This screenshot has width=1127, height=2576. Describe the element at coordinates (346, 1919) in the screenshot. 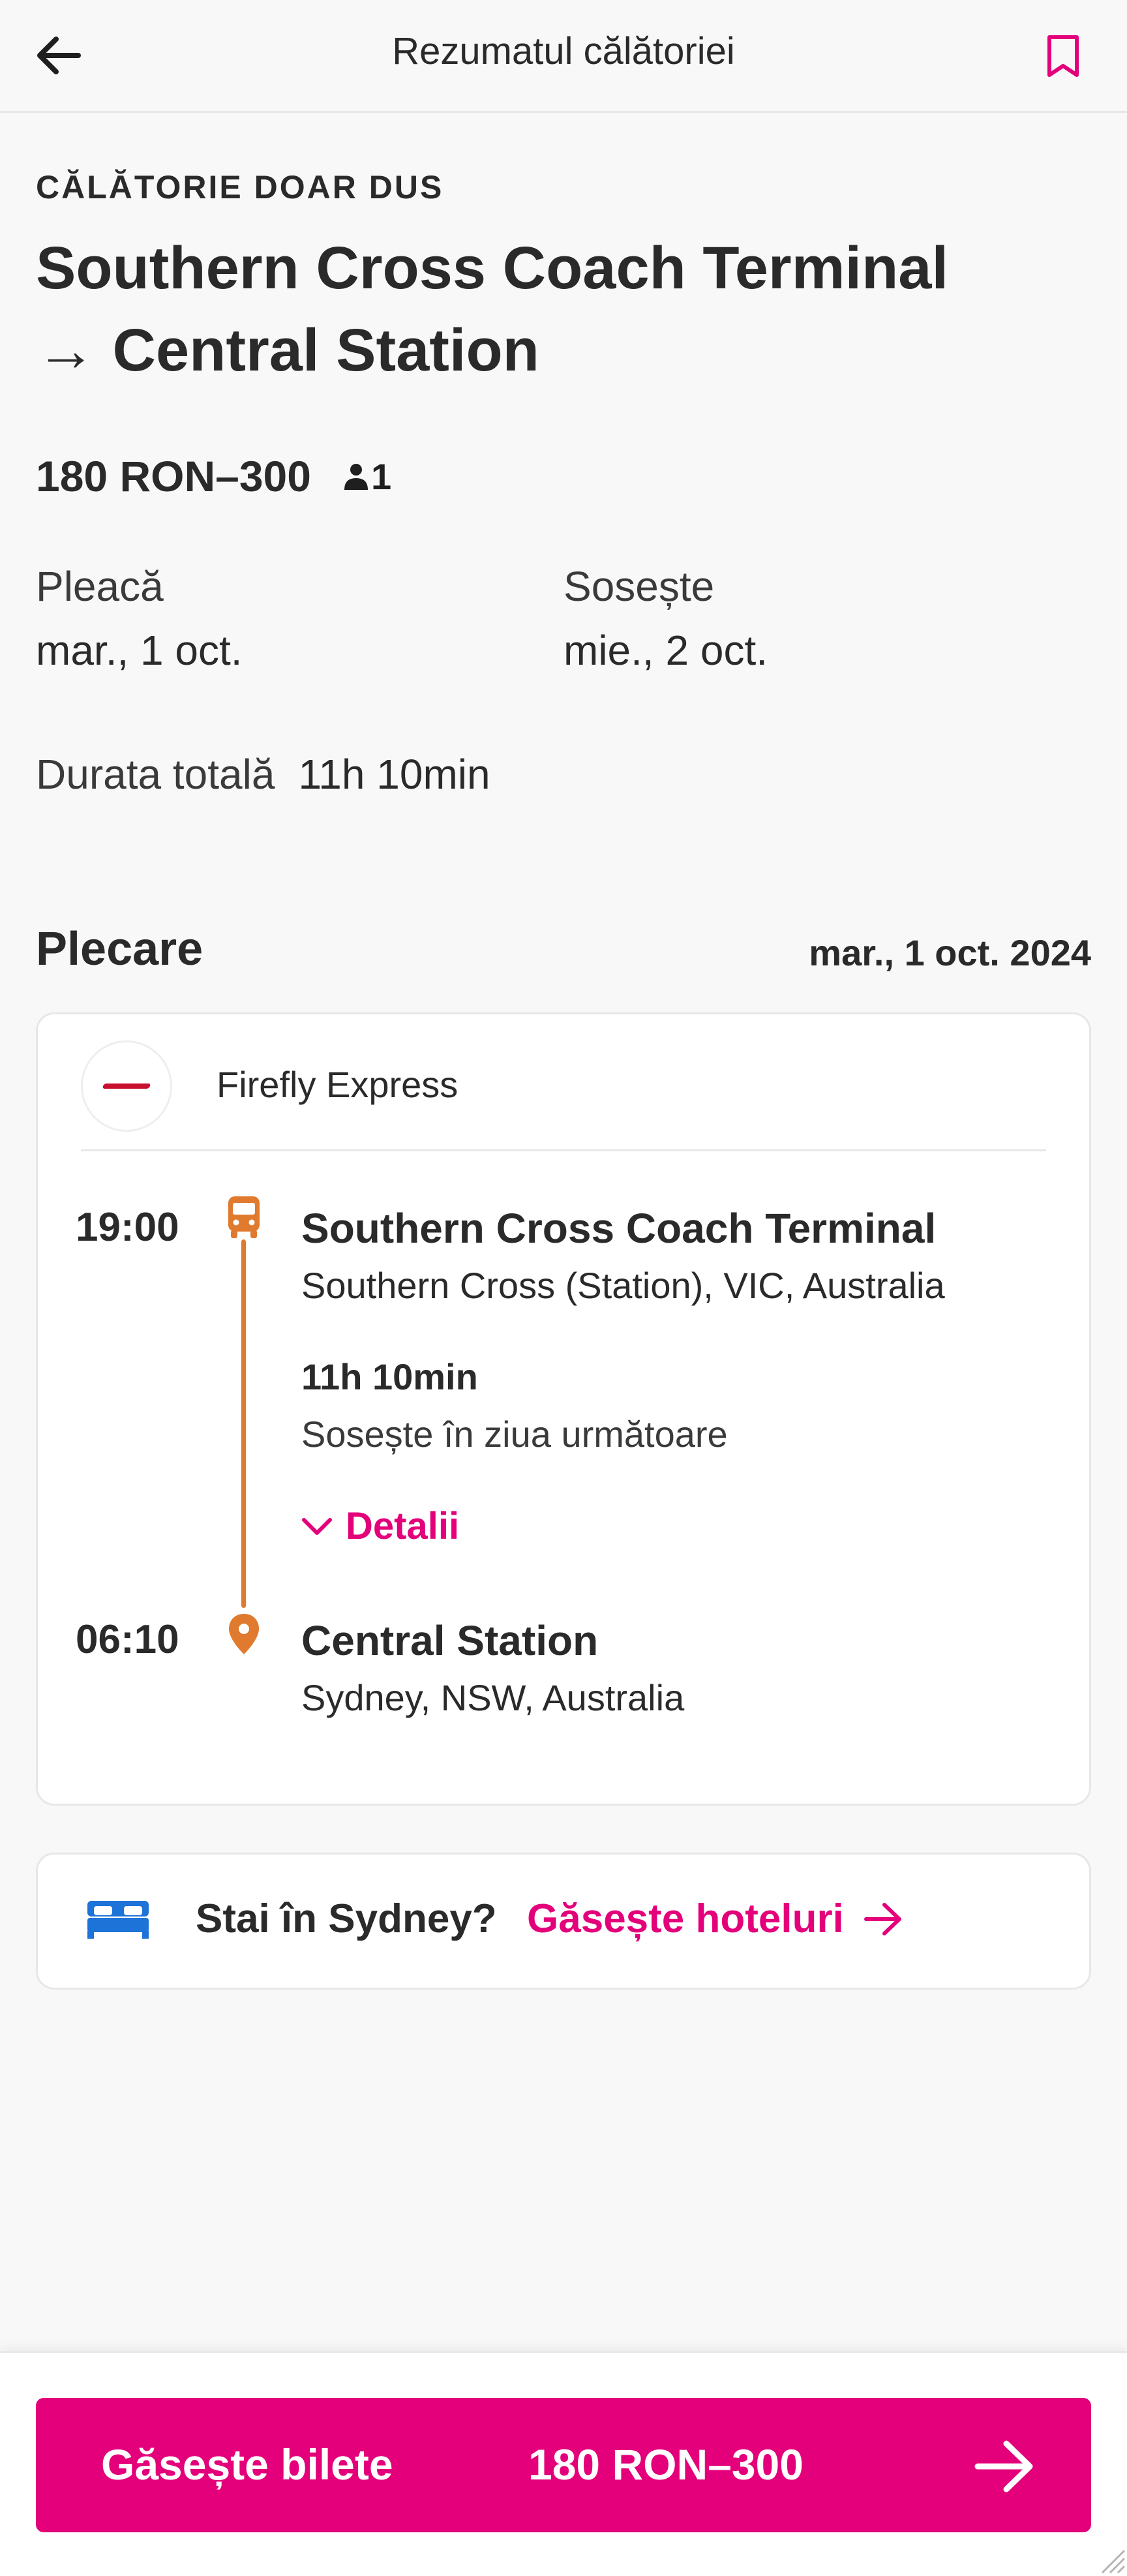

I see `hotel-question: Stai în Sydney?` at that location.